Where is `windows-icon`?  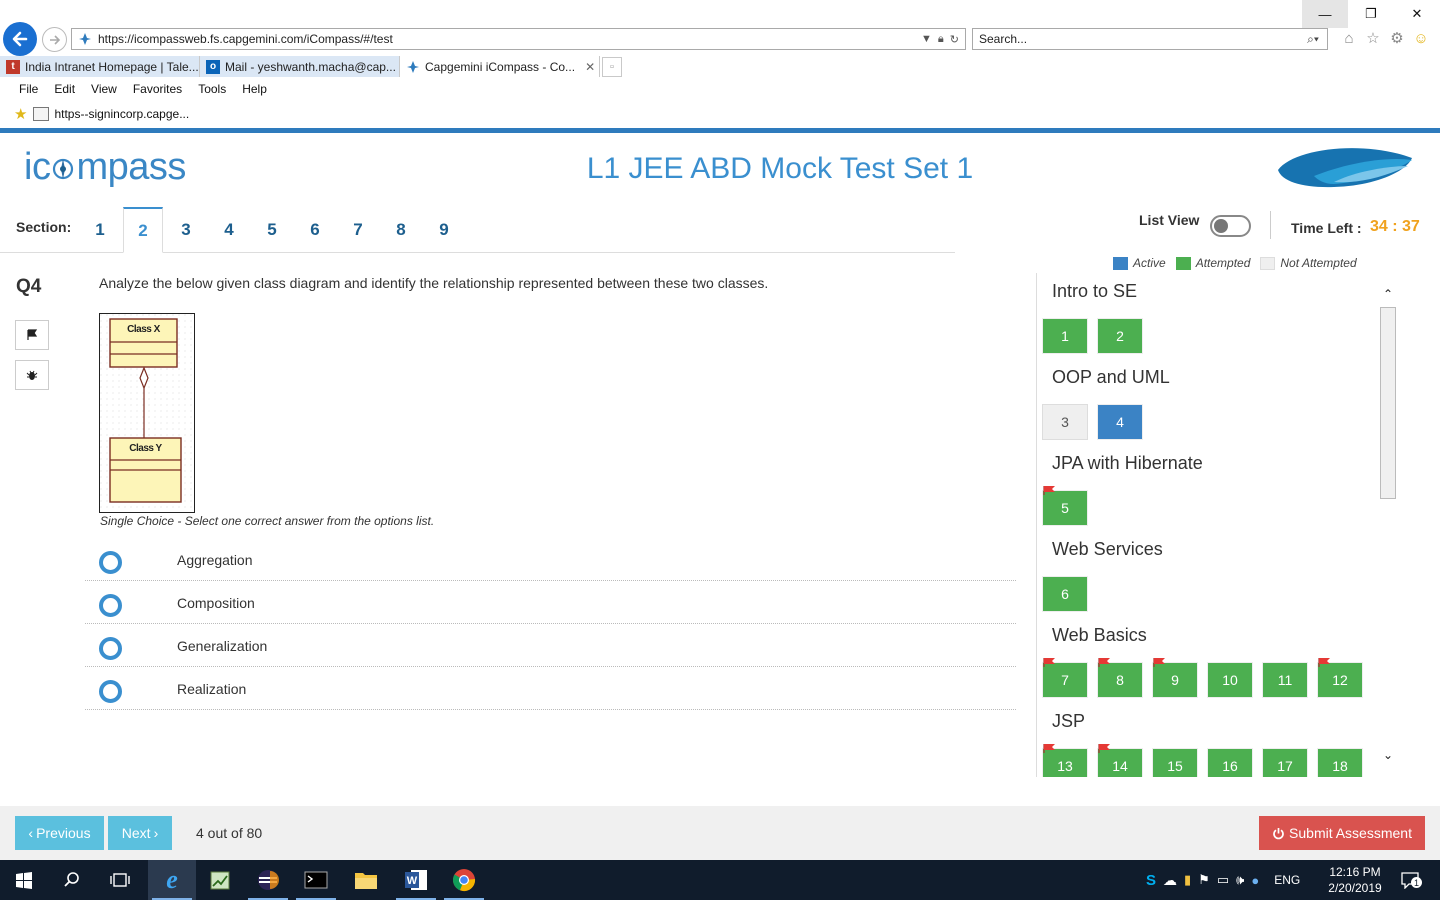 windows-icon is located at coordinates (24, 880).